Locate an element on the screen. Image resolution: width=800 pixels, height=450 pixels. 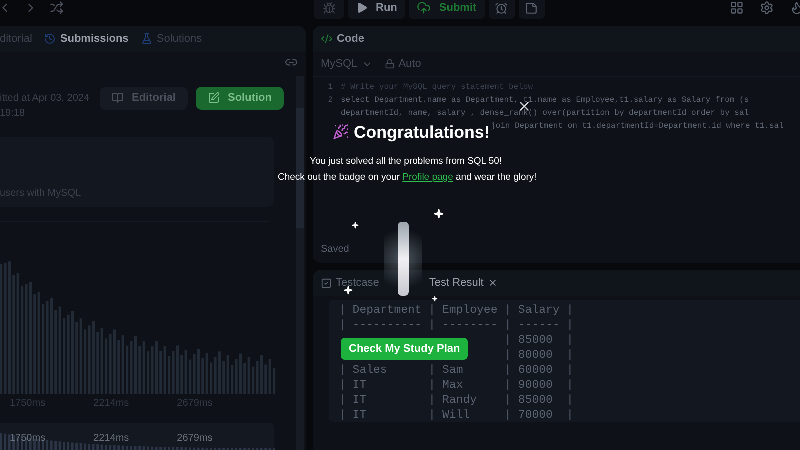
code-icon is located at coordinates (327, 39).